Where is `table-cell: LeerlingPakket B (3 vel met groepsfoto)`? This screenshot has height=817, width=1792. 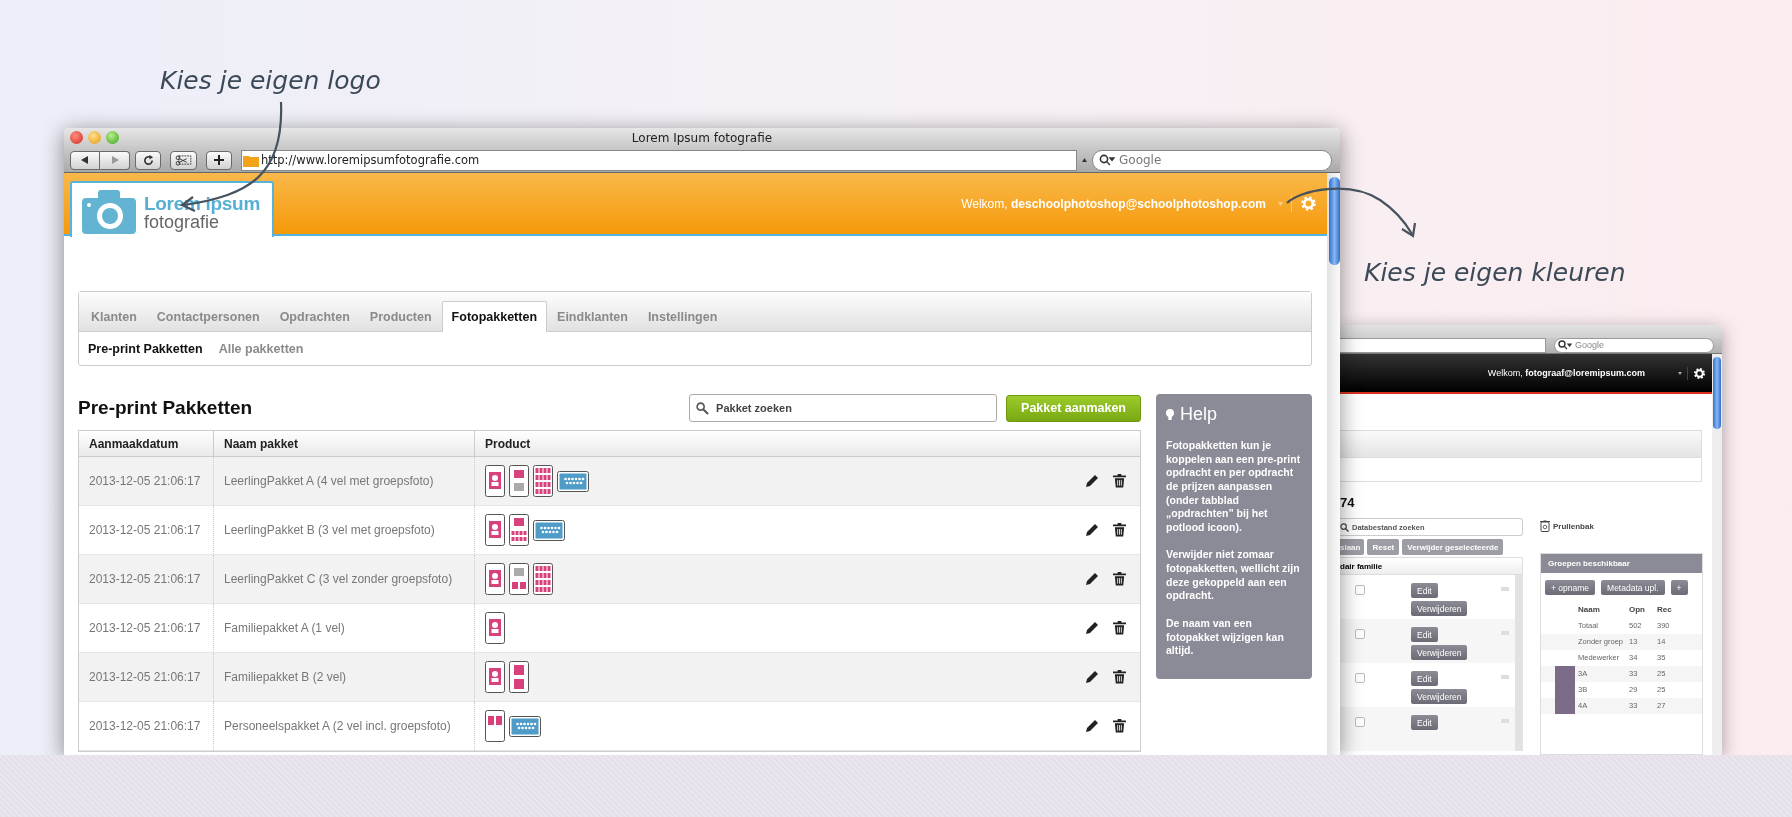 table-cell: LeerlingPakket B (3 vel met groepsfoto) is located at coordinates (344, 530).